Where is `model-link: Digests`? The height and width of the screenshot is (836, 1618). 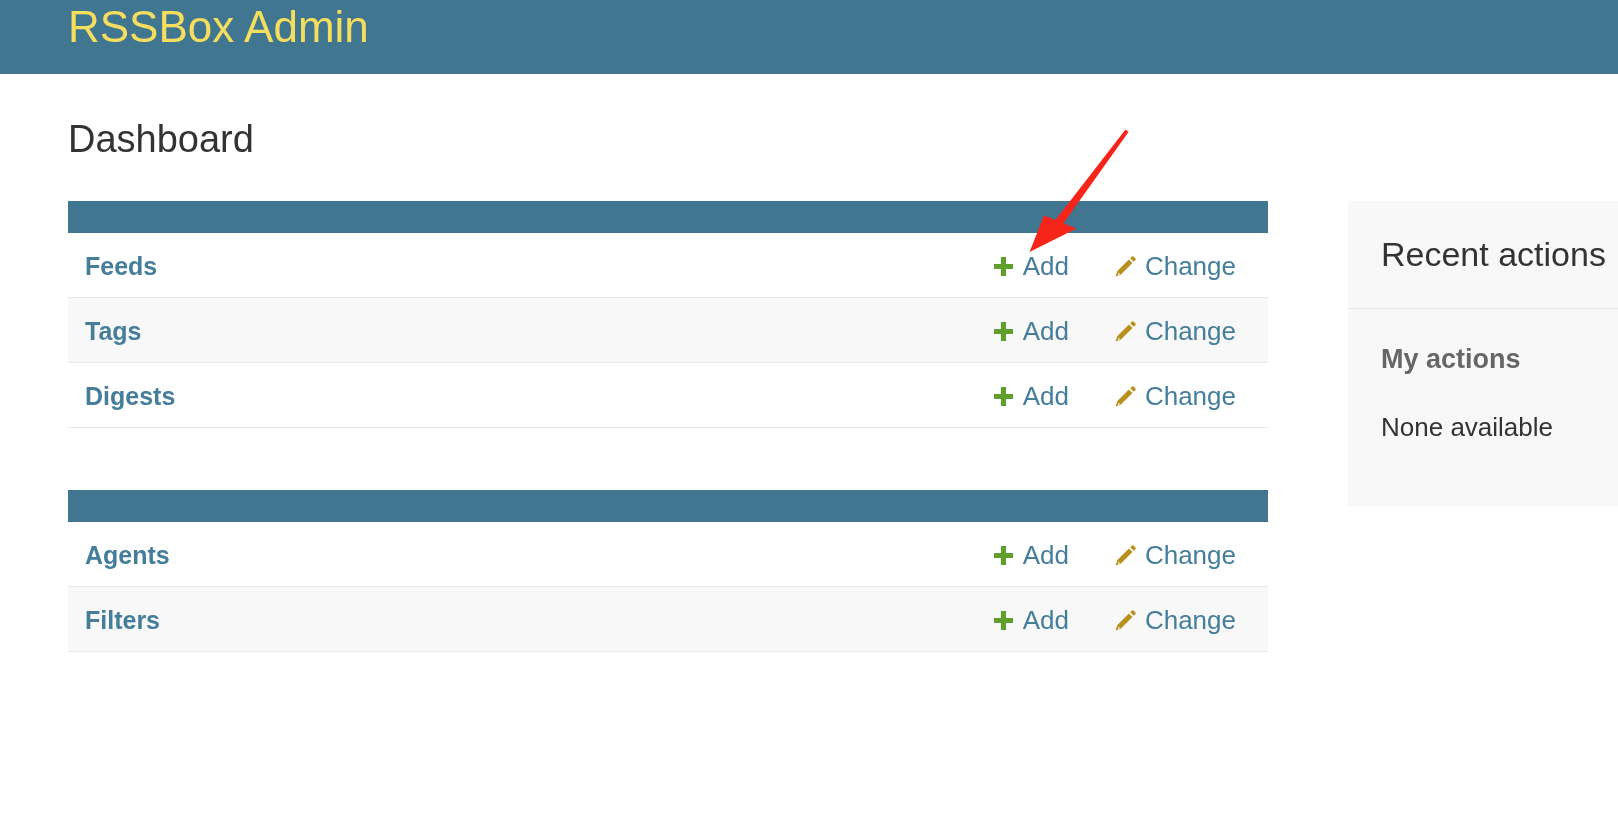 model-link: Digests is located at coordinates (130, 396).